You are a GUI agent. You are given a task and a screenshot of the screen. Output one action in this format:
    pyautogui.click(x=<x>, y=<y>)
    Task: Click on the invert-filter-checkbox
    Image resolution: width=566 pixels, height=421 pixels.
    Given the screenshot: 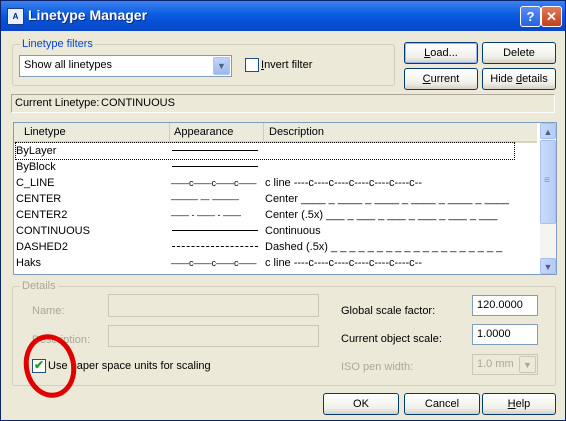 What is the action you would take?
    pyautogui.click(x=252, y=65)
    